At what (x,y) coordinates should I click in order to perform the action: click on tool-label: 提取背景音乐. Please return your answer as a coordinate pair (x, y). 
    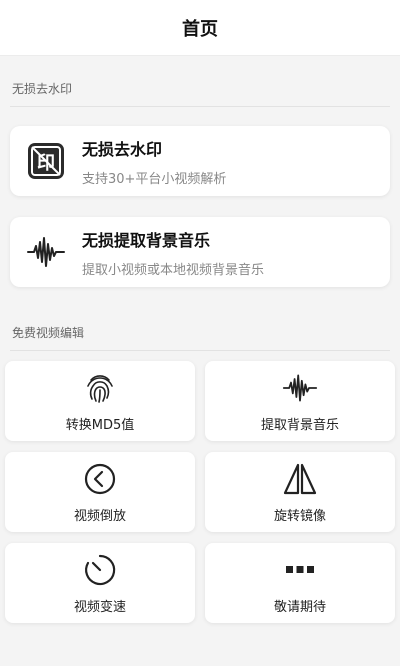
    Looking at the image, I should click on (299, 425).